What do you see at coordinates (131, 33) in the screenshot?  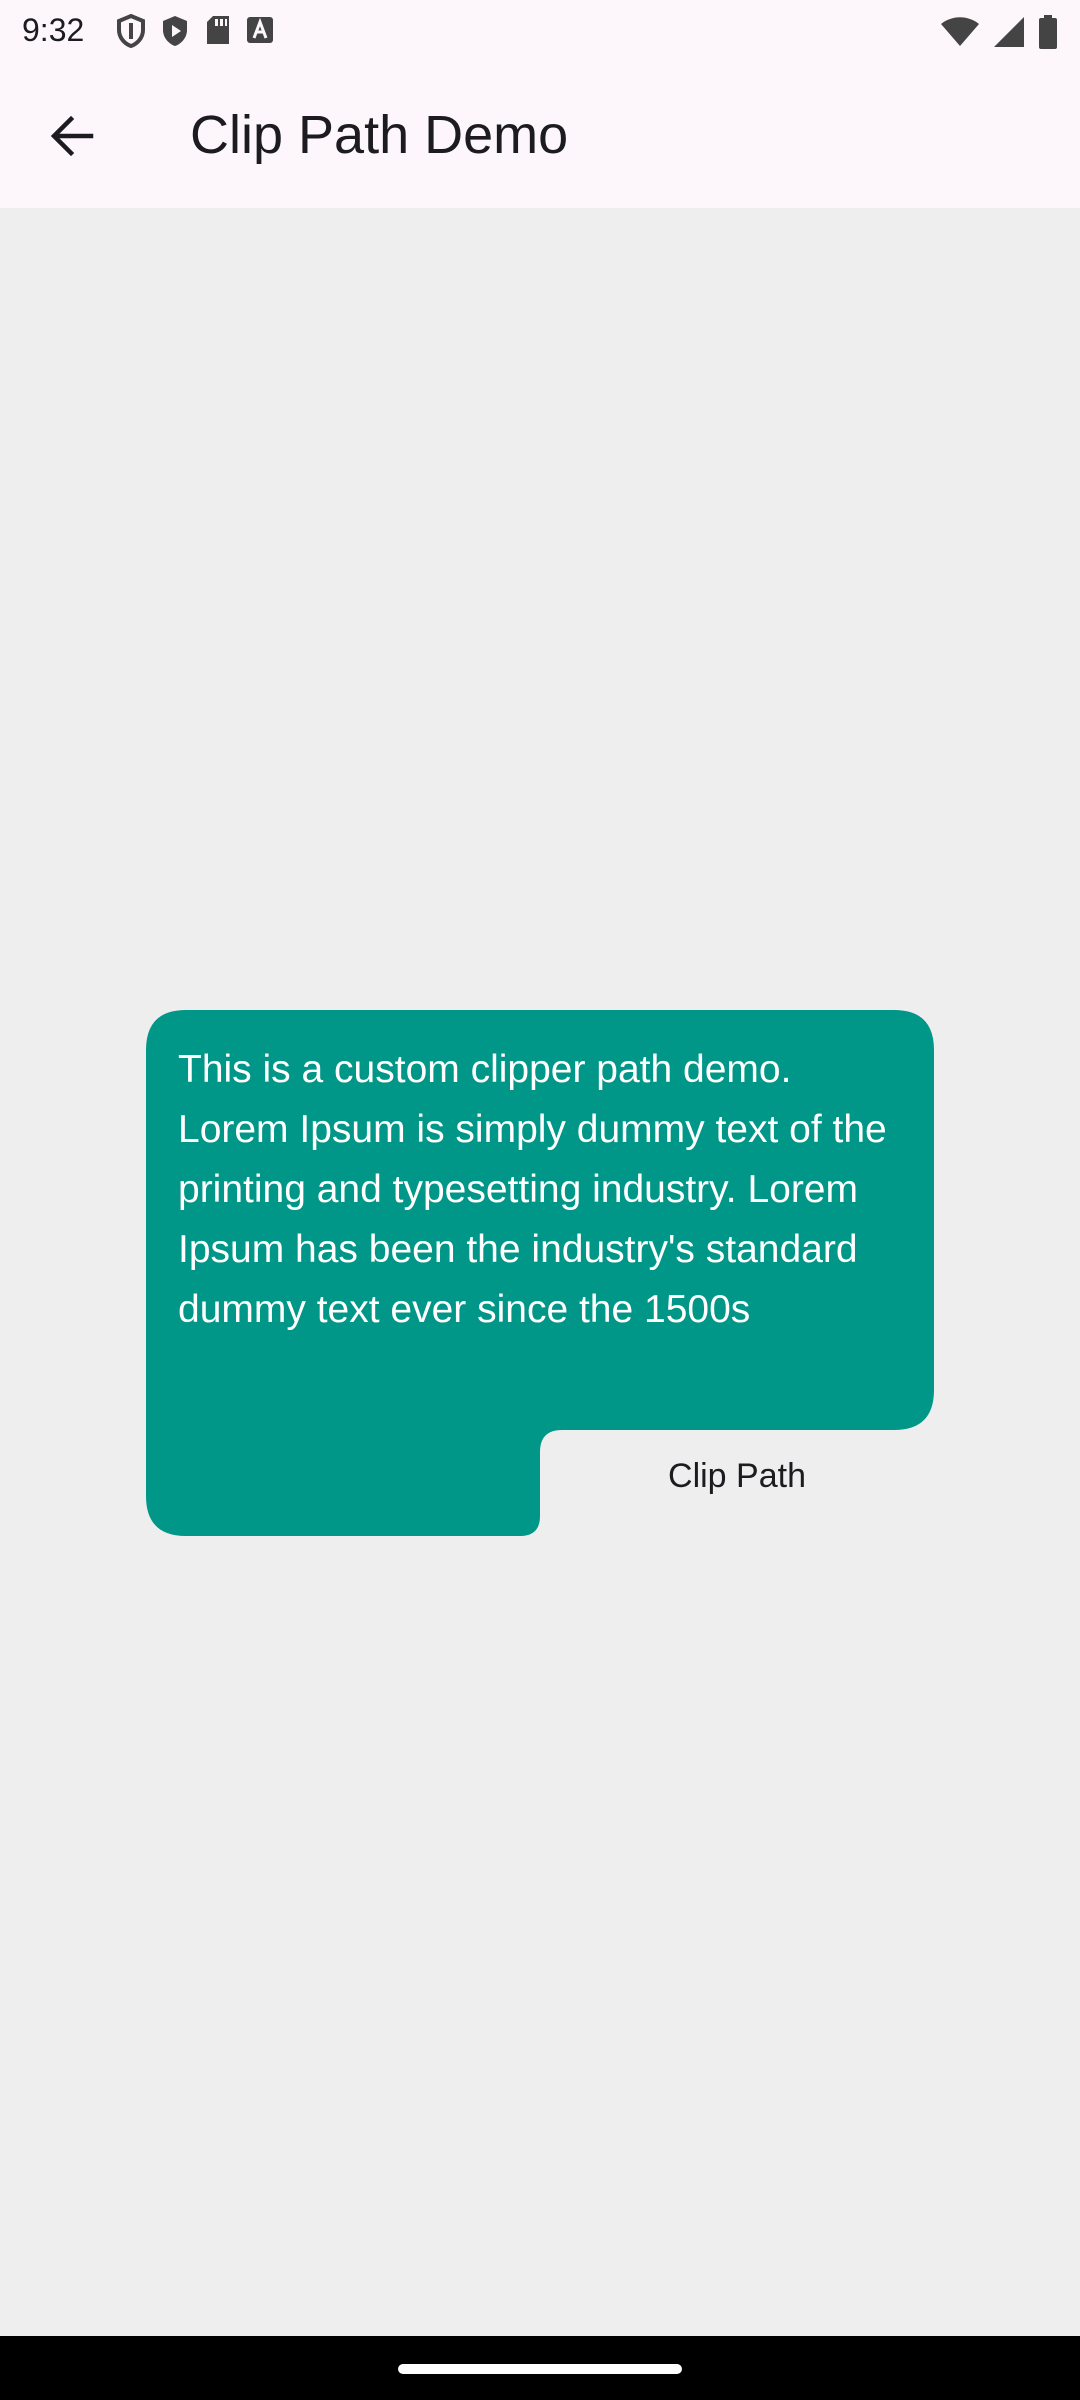 I see `shield-outline-icon` at bounding box center [131, 33].